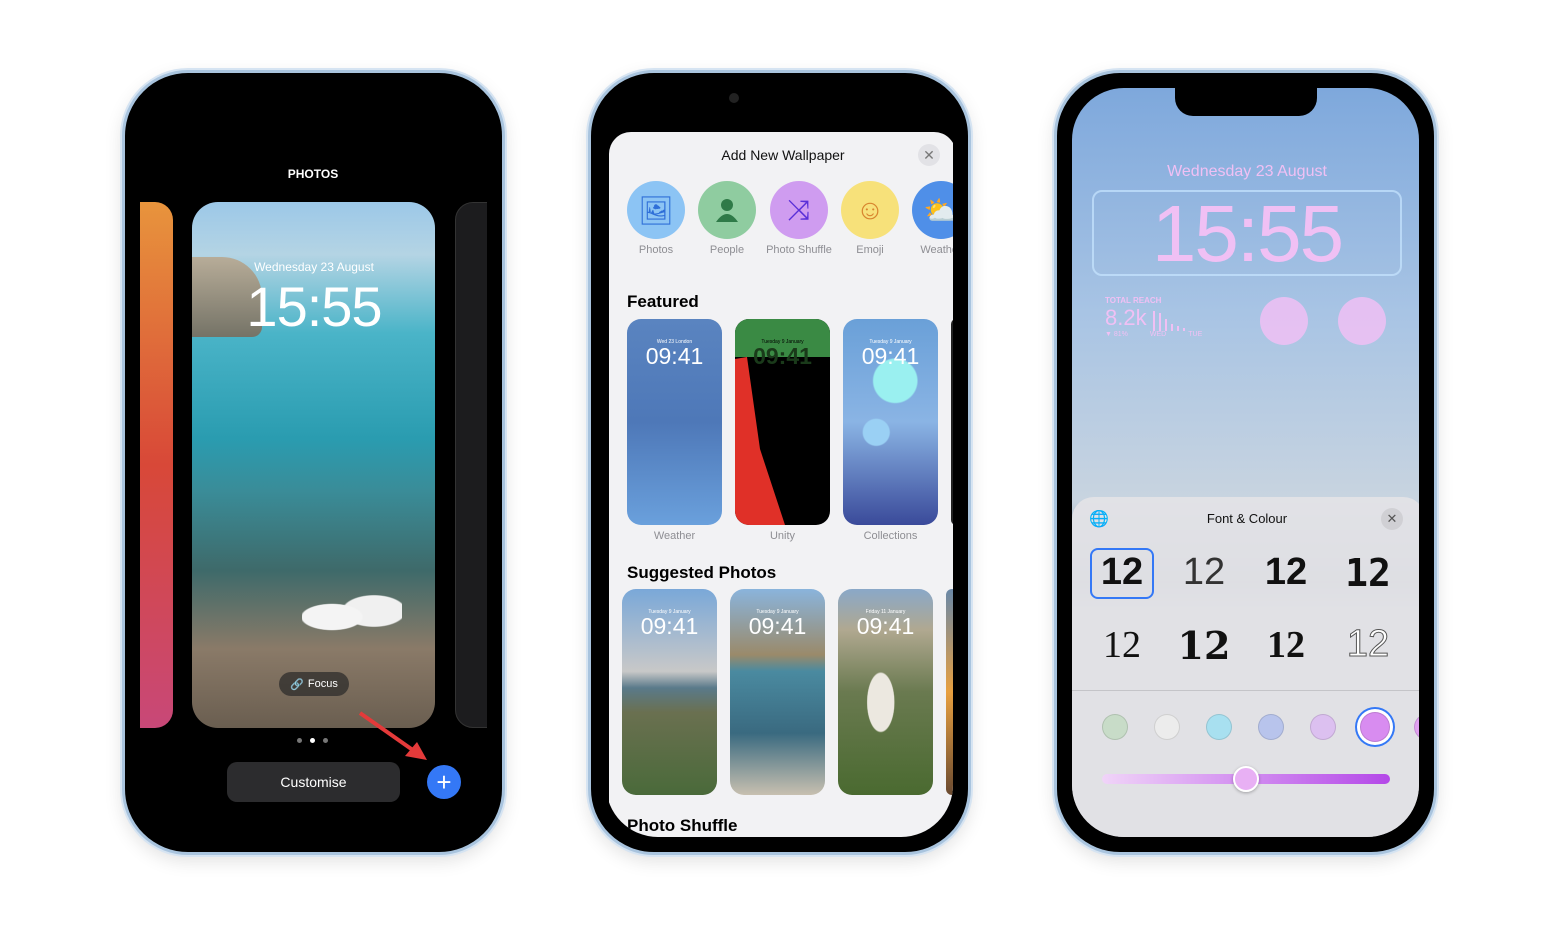 Image resolution: width=1560 pixels, height=934 pixels. Describe the element at coordinates (1246, 779) in the screenshot. I see `colour-slider-thumb` at that location.